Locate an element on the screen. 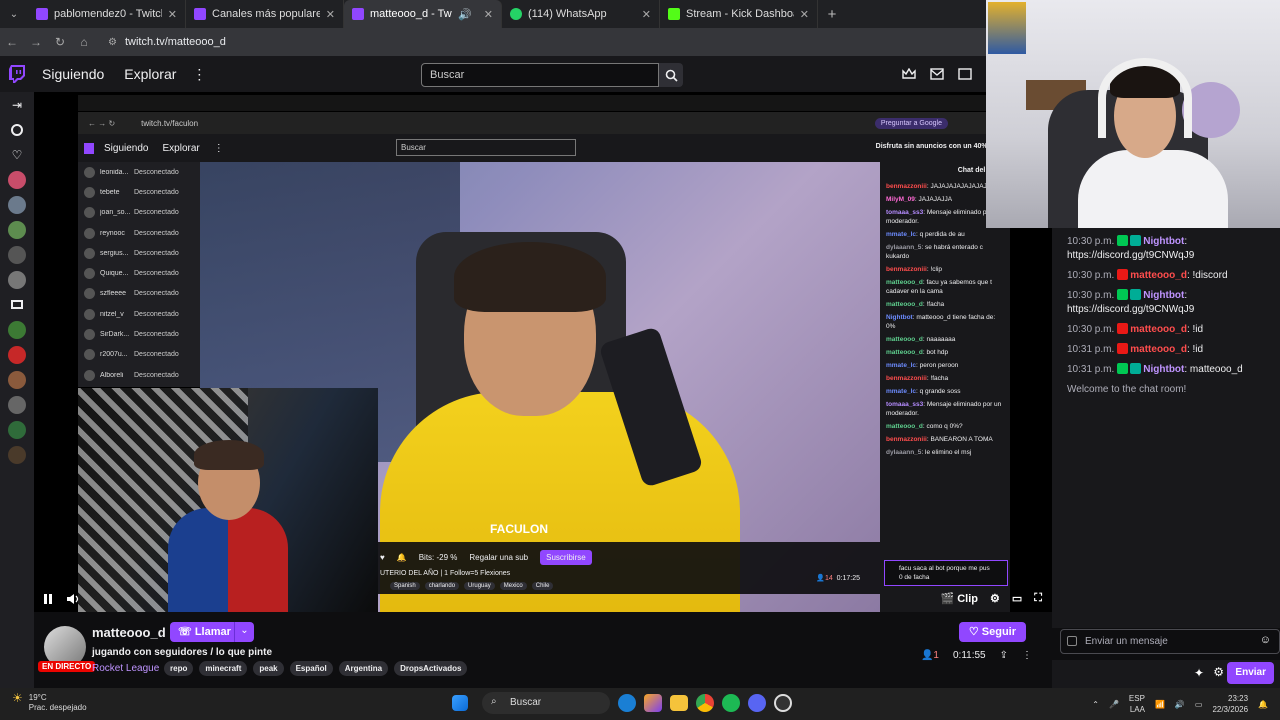 This screenshot has height=720, width=1280. tag-pill: Argentina is located at coordinates (363, 668).